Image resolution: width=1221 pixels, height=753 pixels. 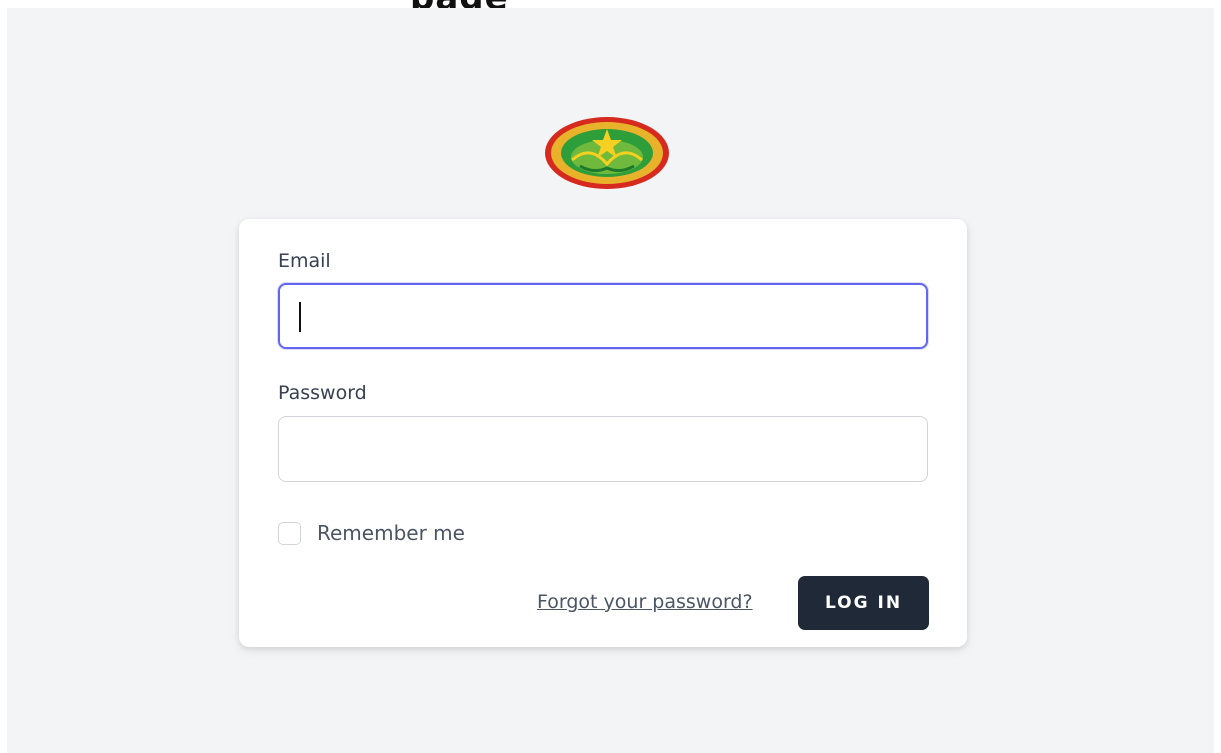 I want to click on remember-me-toggle: Remember me, so click(x=371, y=533).